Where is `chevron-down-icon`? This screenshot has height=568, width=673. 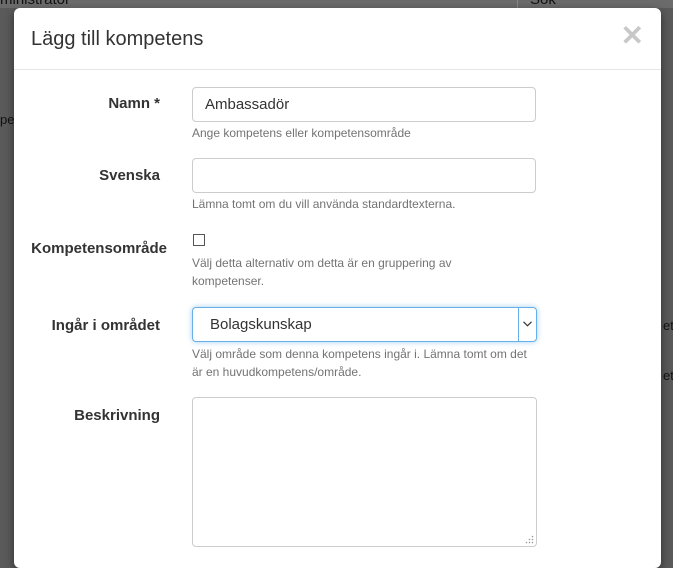
chevron-down-icon is located at coordinates (527, 324).